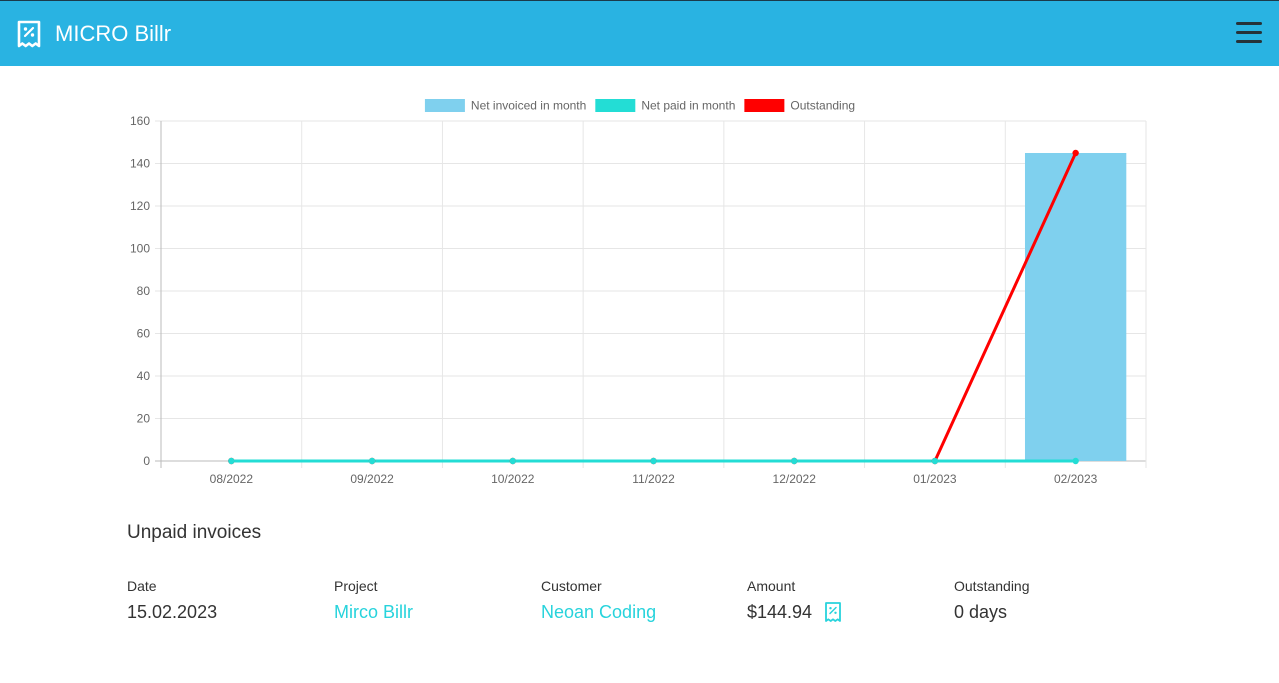 The width and height of the screenshot is (1279, 683). Describe the element at coordinates (528, 106) in the screenshot. I see `legend-label: Net invoiced in month` at that location.